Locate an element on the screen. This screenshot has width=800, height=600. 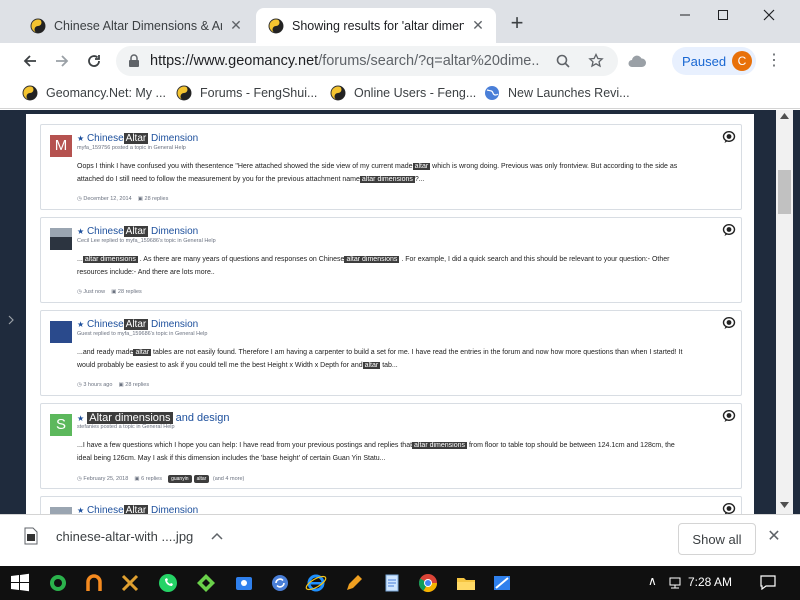
tag: guanyin is located at coordinates (180, 479).